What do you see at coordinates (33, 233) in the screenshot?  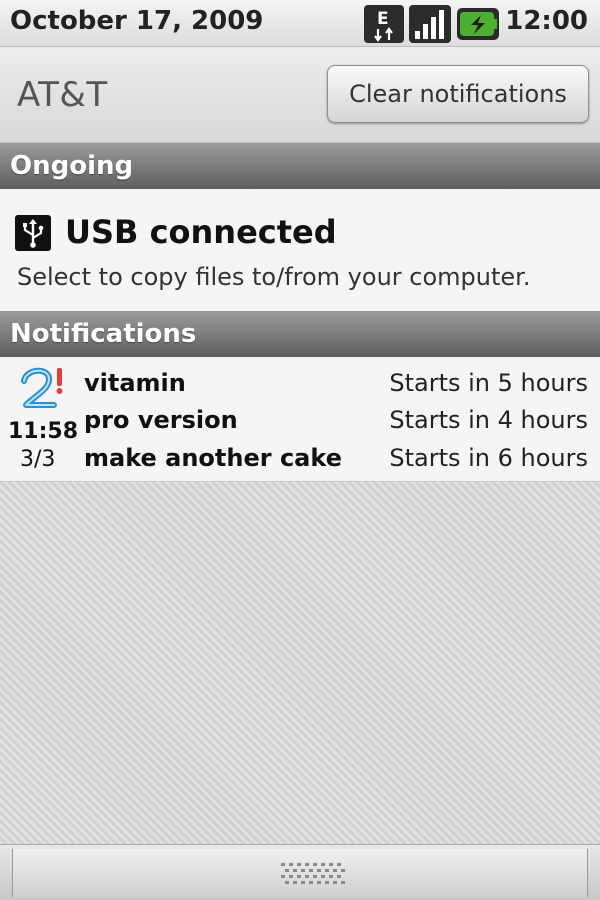 I see `usb-icon` at bounding box center [33, 233].